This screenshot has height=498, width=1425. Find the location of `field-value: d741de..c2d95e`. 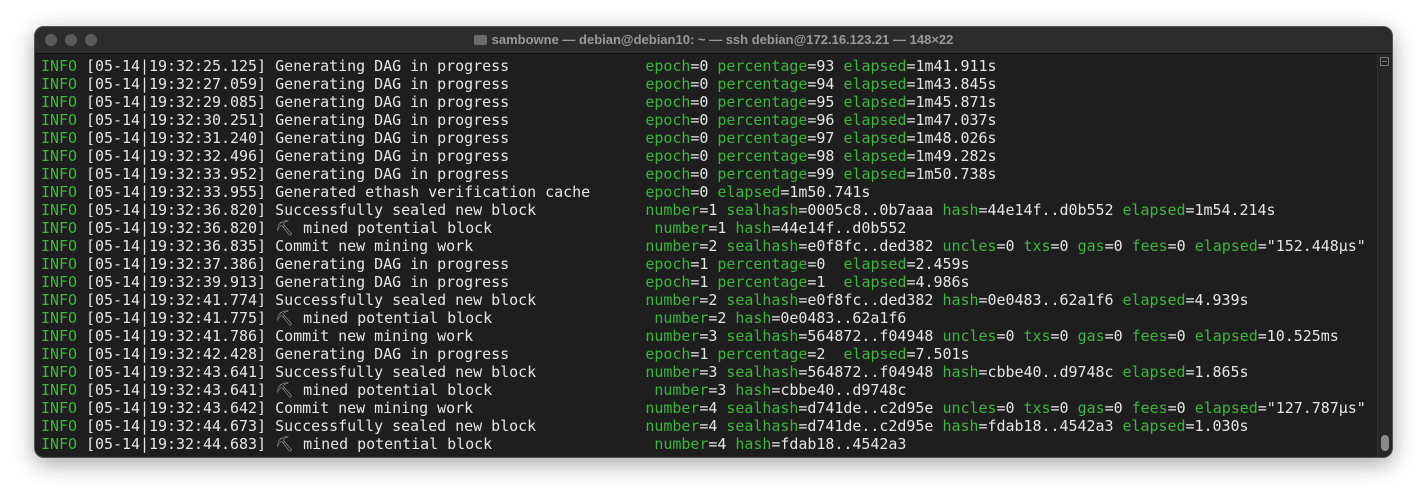

field-value: d741de..c2d95e is located at coordinates (870, 426).